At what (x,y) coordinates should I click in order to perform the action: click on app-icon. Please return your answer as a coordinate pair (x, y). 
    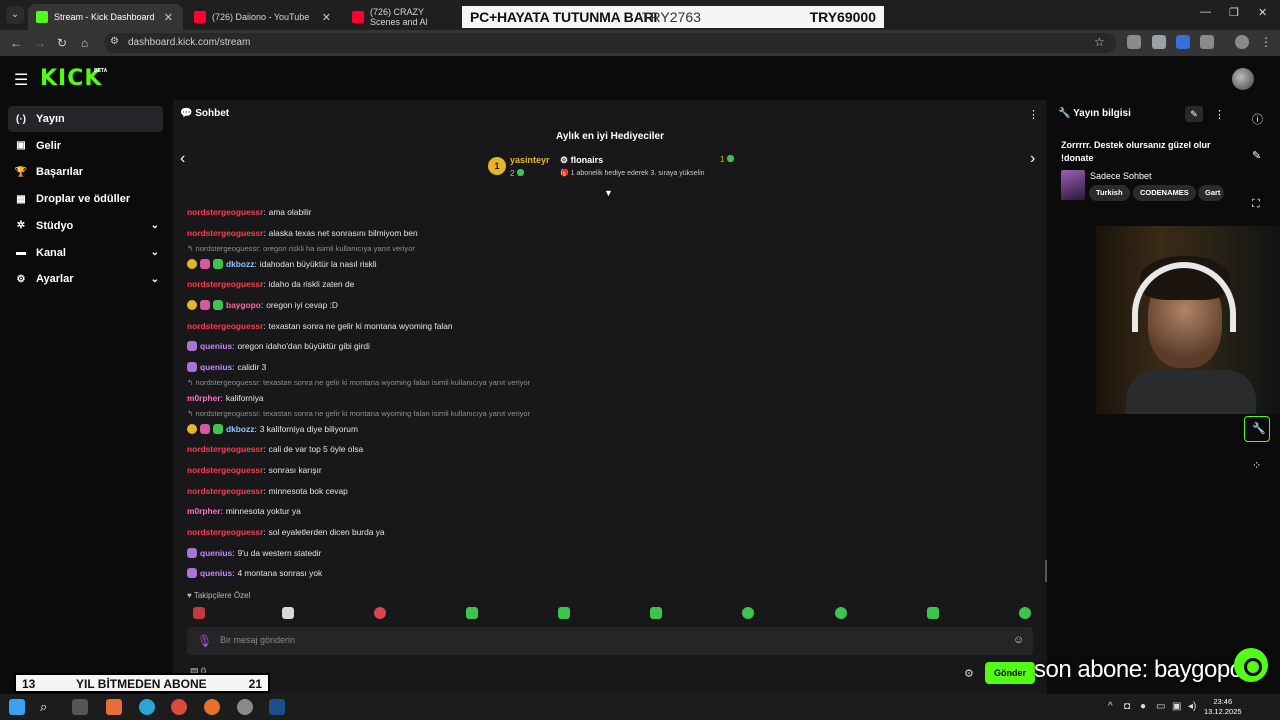
    Looking at the image, I should click on (114, 707).